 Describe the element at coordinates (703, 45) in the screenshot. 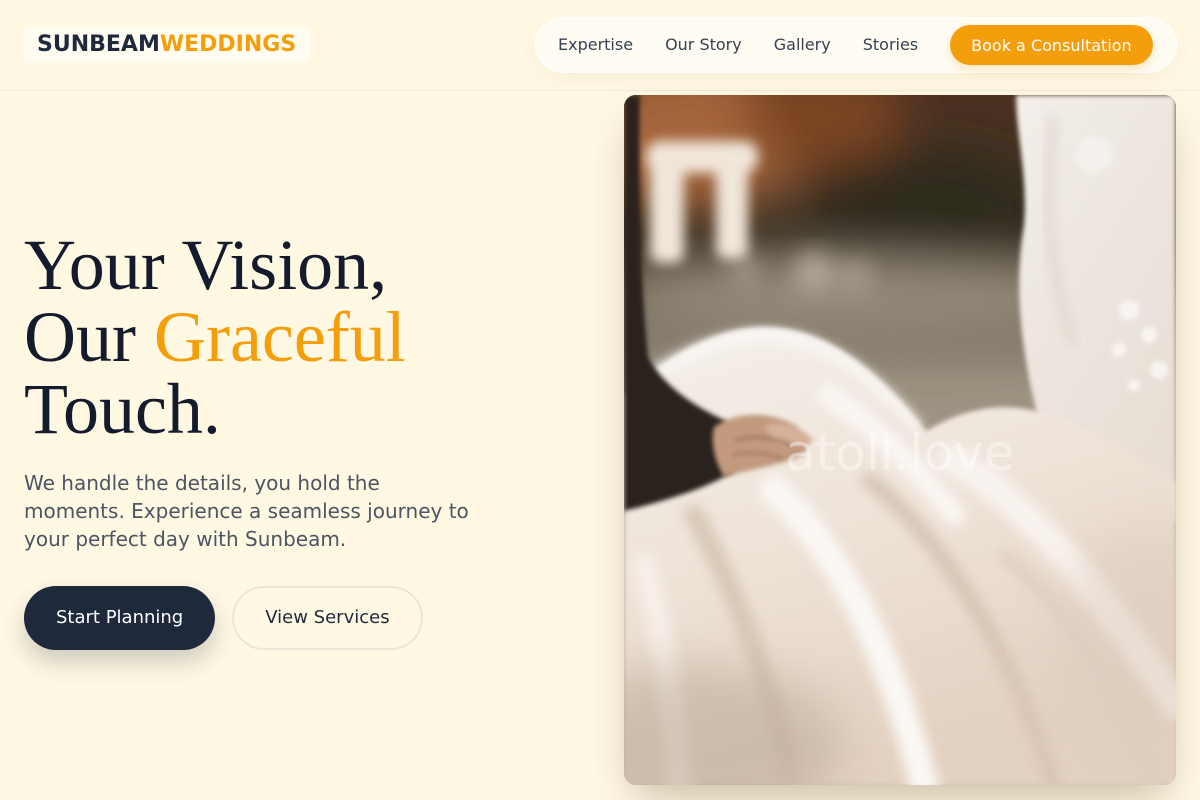

I see `nav-link-our-story: Our Story` at that location.